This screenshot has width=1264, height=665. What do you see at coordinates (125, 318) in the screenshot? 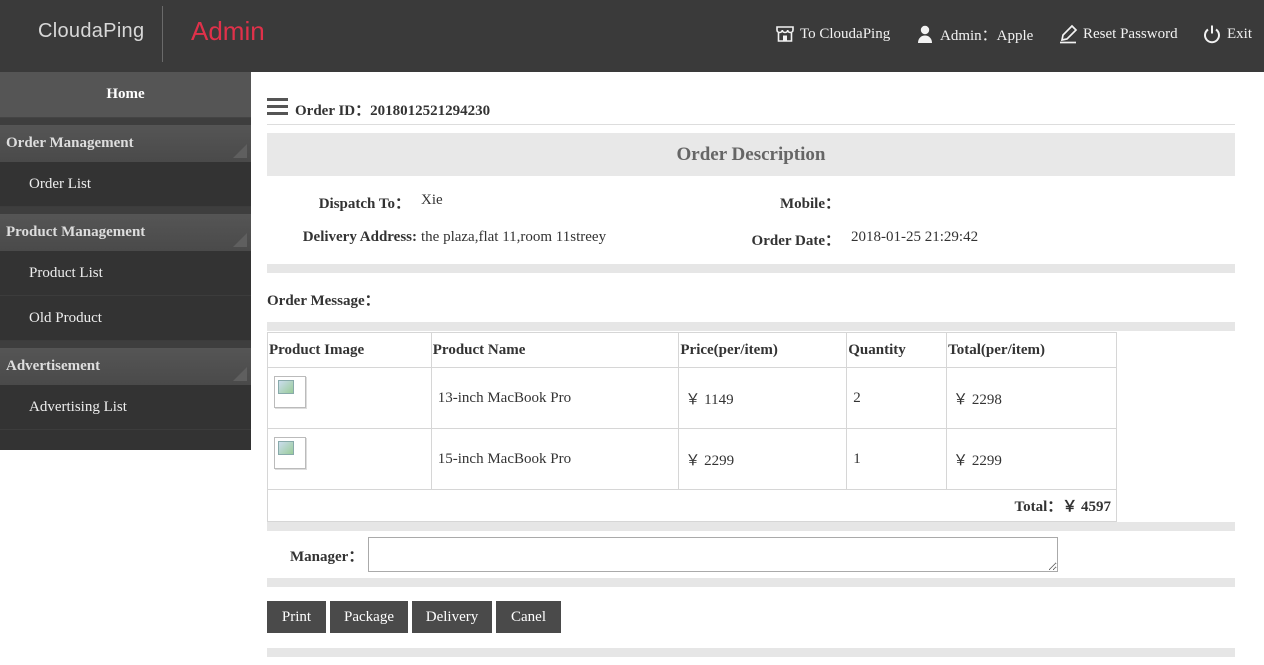
I see `sidebar-item-old-product: Old Product` at bounding box center [125, 318].